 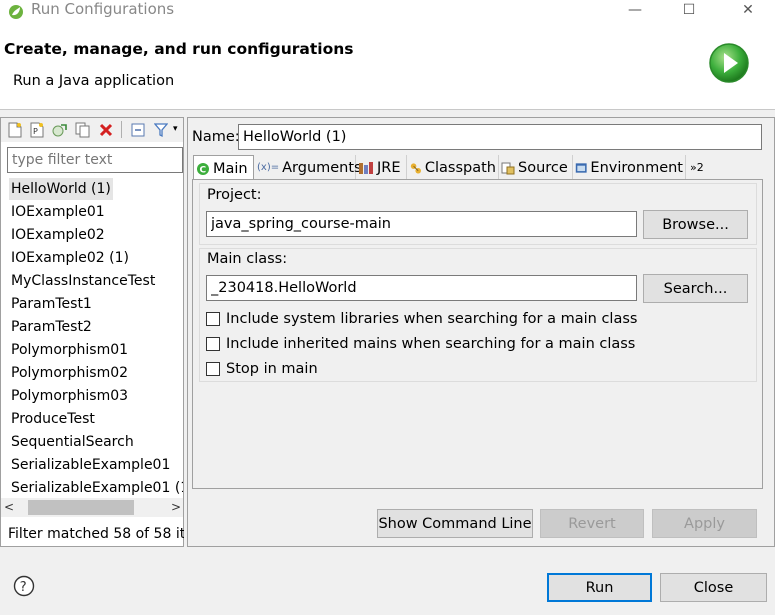 What do you see at coordinates (697, 167) in the screenshot?
I see `more-tabs-icon: »2` at bounding box center [697, 167].